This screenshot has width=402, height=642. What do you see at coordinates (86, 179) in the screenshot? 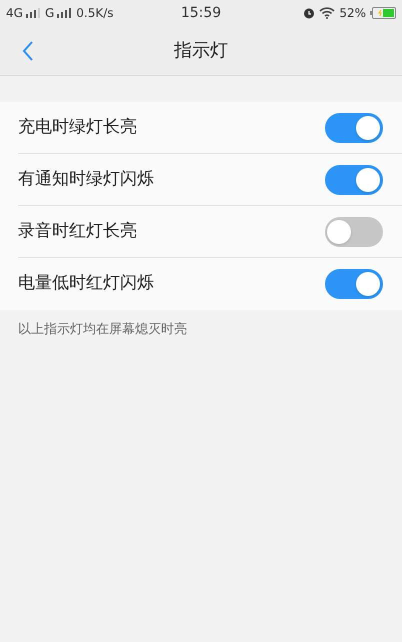
I see `setting-label: 有通知时绿灯闪烁` at bounding box center [86, 179].